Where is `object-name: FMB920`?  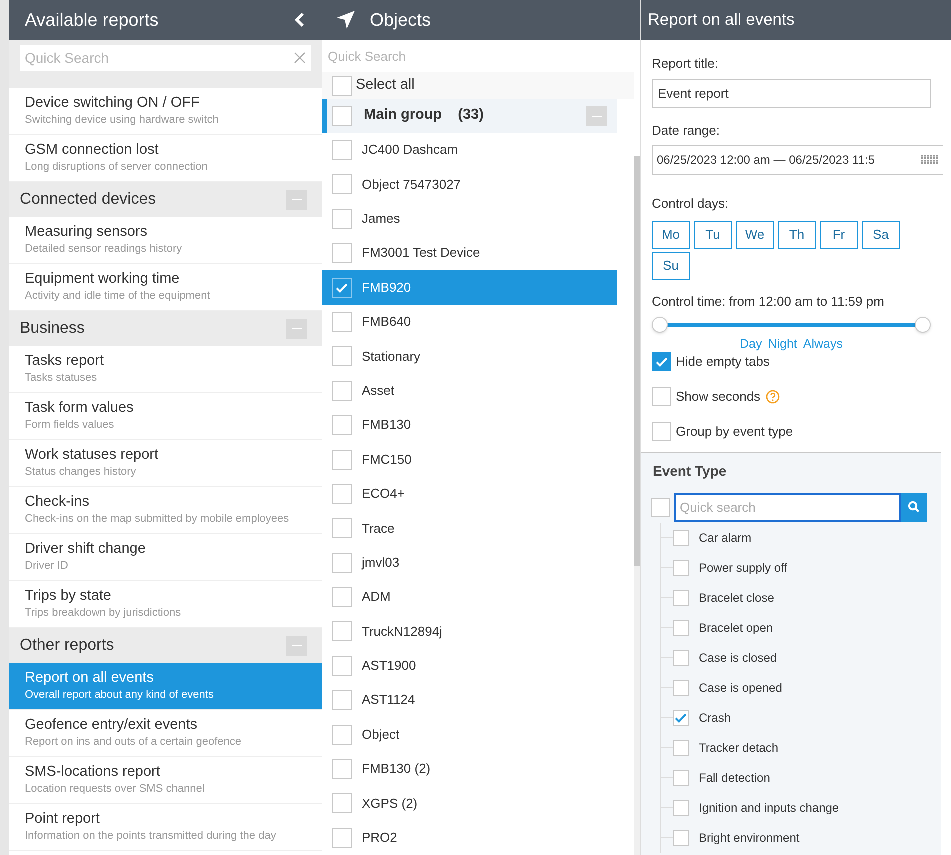
object-name: FMB920 is located at coordinates (387, 287).